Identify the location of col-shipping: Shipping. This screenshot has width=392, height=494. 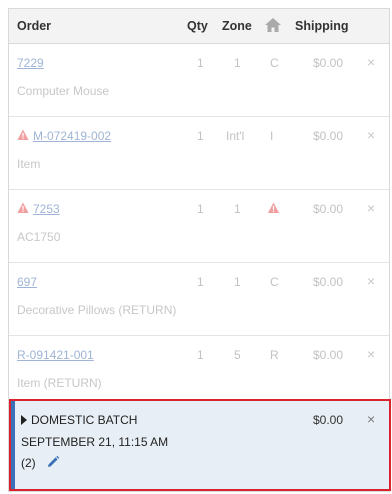
(321, 26).